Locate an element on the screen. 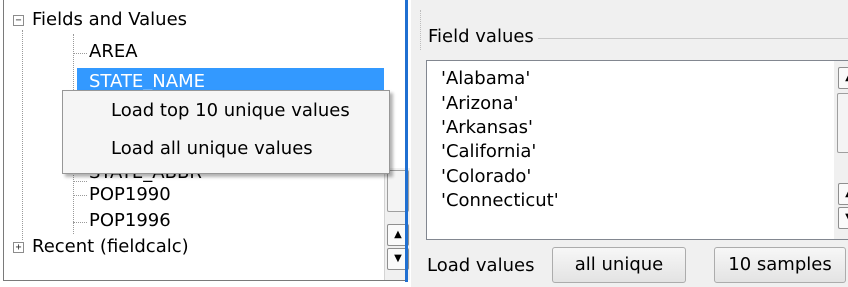 The height and width of the screenshot is (287, 848). tree-item-label: POP1996 is located at coordinates (130, 220).